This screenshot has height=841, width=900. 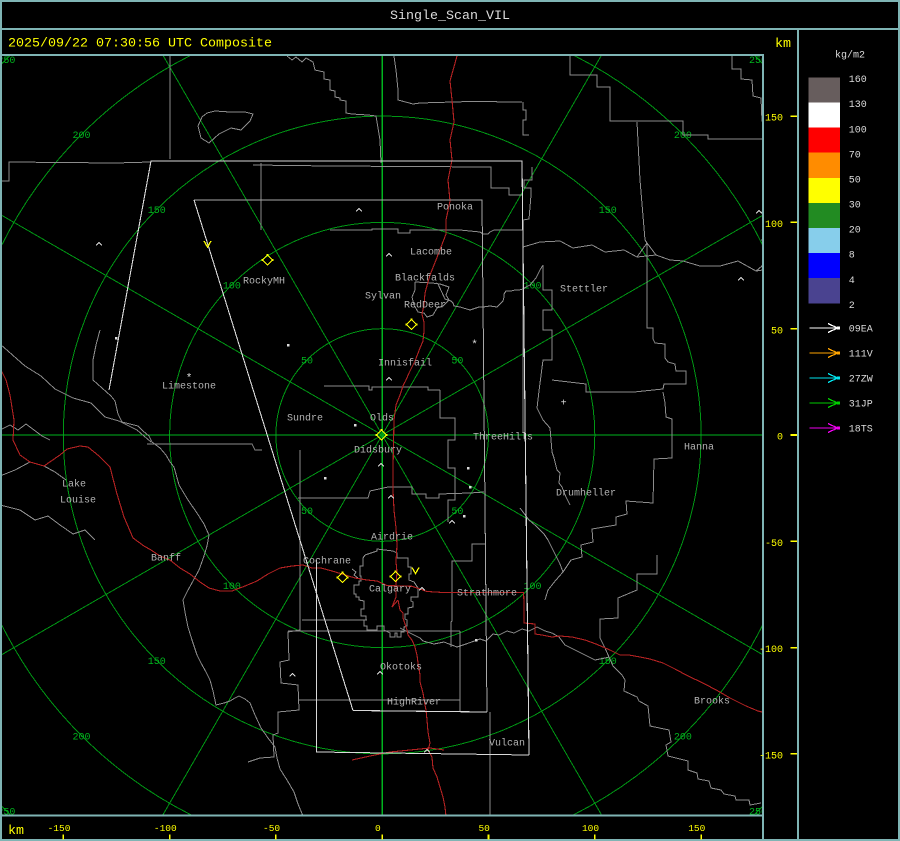 I want to click on svg-text: Ponoka, so click(x=455, y=208).